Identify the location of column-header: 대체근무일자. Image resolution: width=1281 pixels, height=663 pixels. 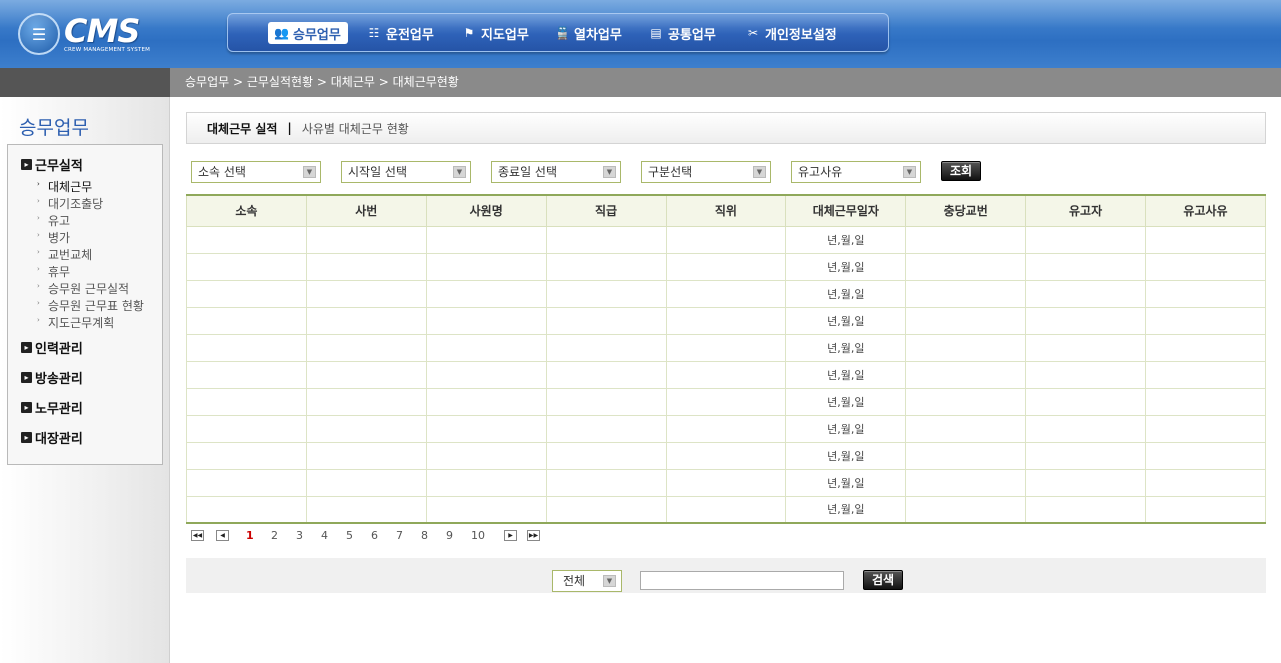
(846, 210).